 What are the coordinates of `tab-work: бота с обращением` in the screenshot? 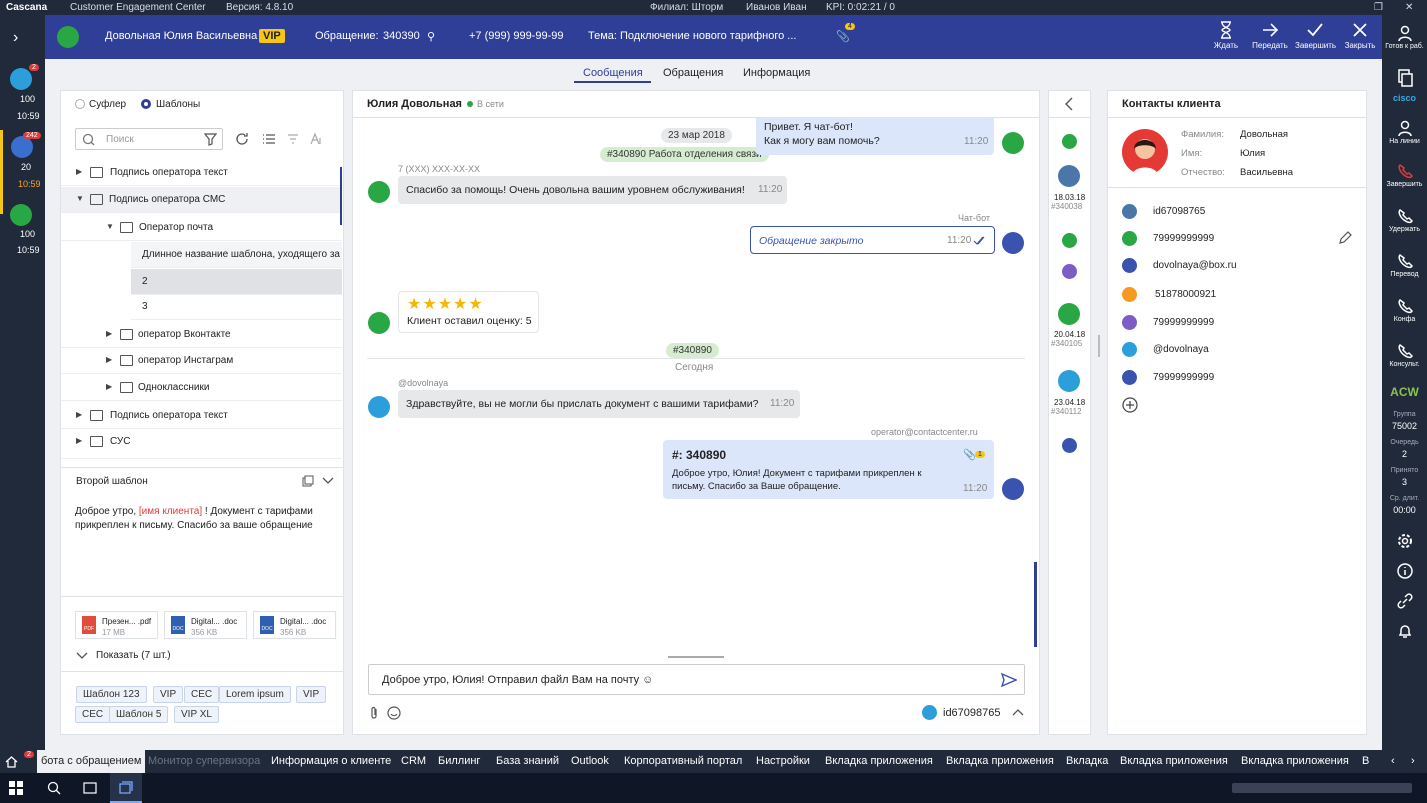 It's located at (91, 761).